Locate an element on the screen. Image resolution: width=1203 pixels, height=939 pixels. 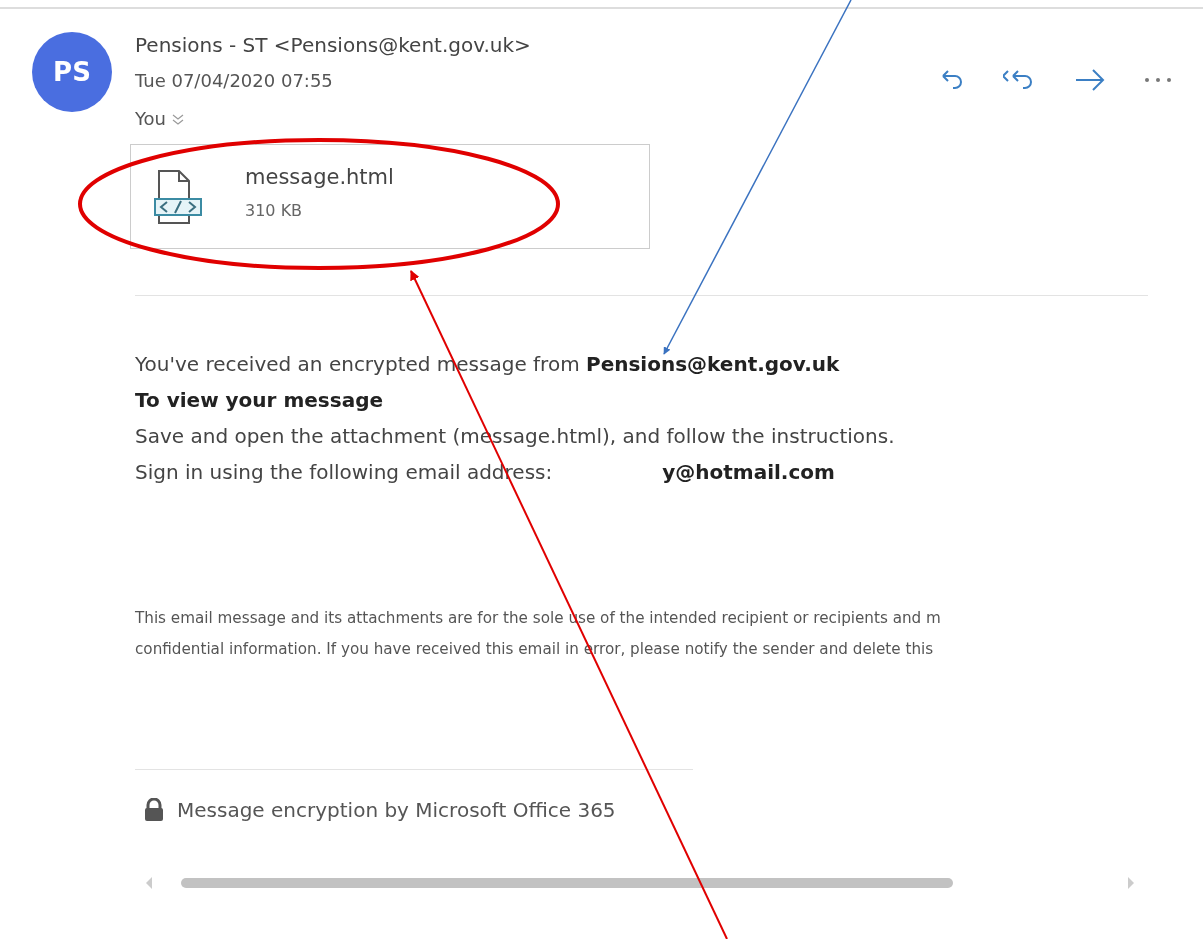
attachment-card: message.html 310 KB is located at coordinates (390, 196).